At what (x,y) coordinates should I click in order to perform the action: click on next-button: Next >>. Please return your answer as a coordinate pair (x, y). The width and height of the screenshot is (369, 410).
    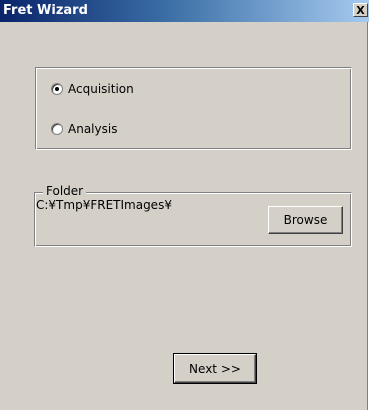
    Looking at the image, I should click on (215, 368).